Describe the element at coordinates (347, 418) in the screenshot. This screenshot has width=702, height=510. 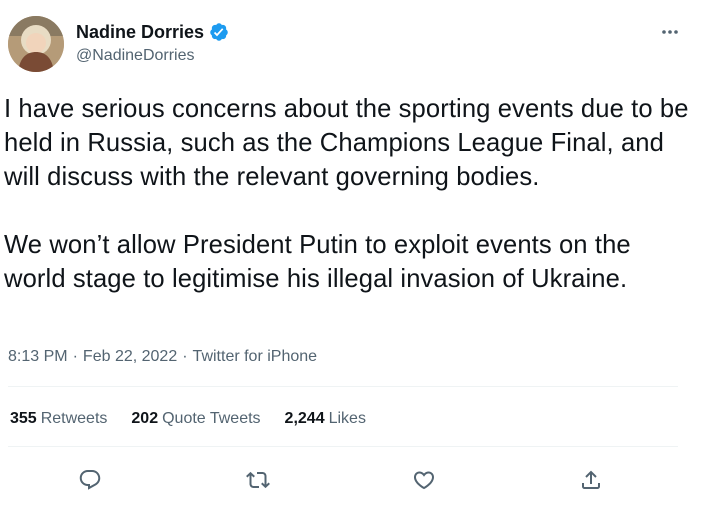
I see `likes-label: Likes` at that location.